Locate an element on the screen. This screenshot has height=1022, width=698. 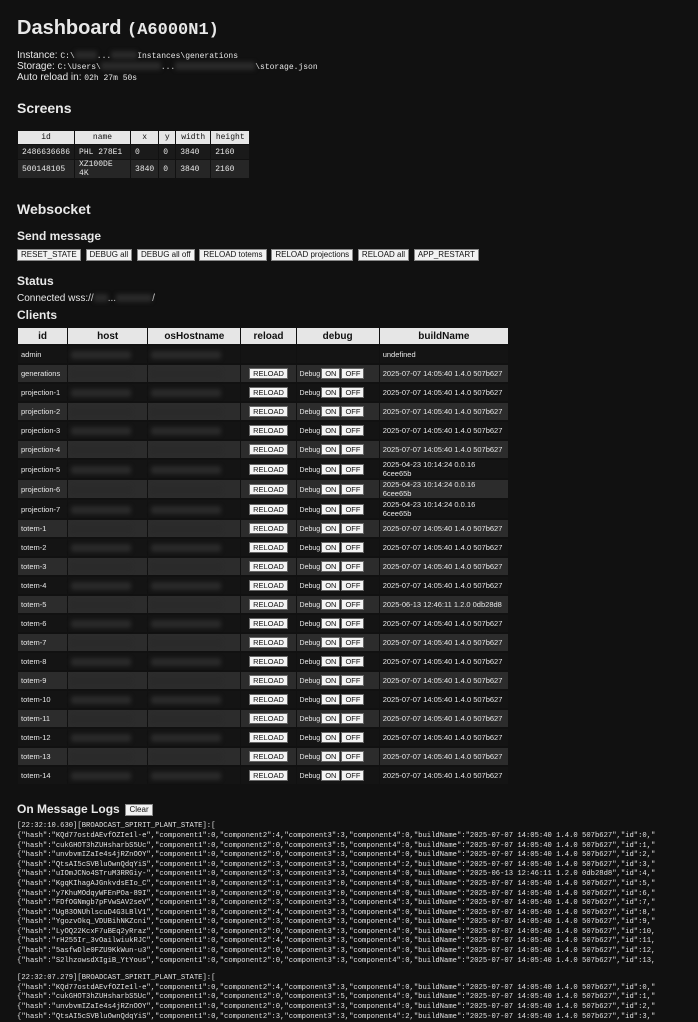
client-build-name: undefined is located at coordinates (443, 354).